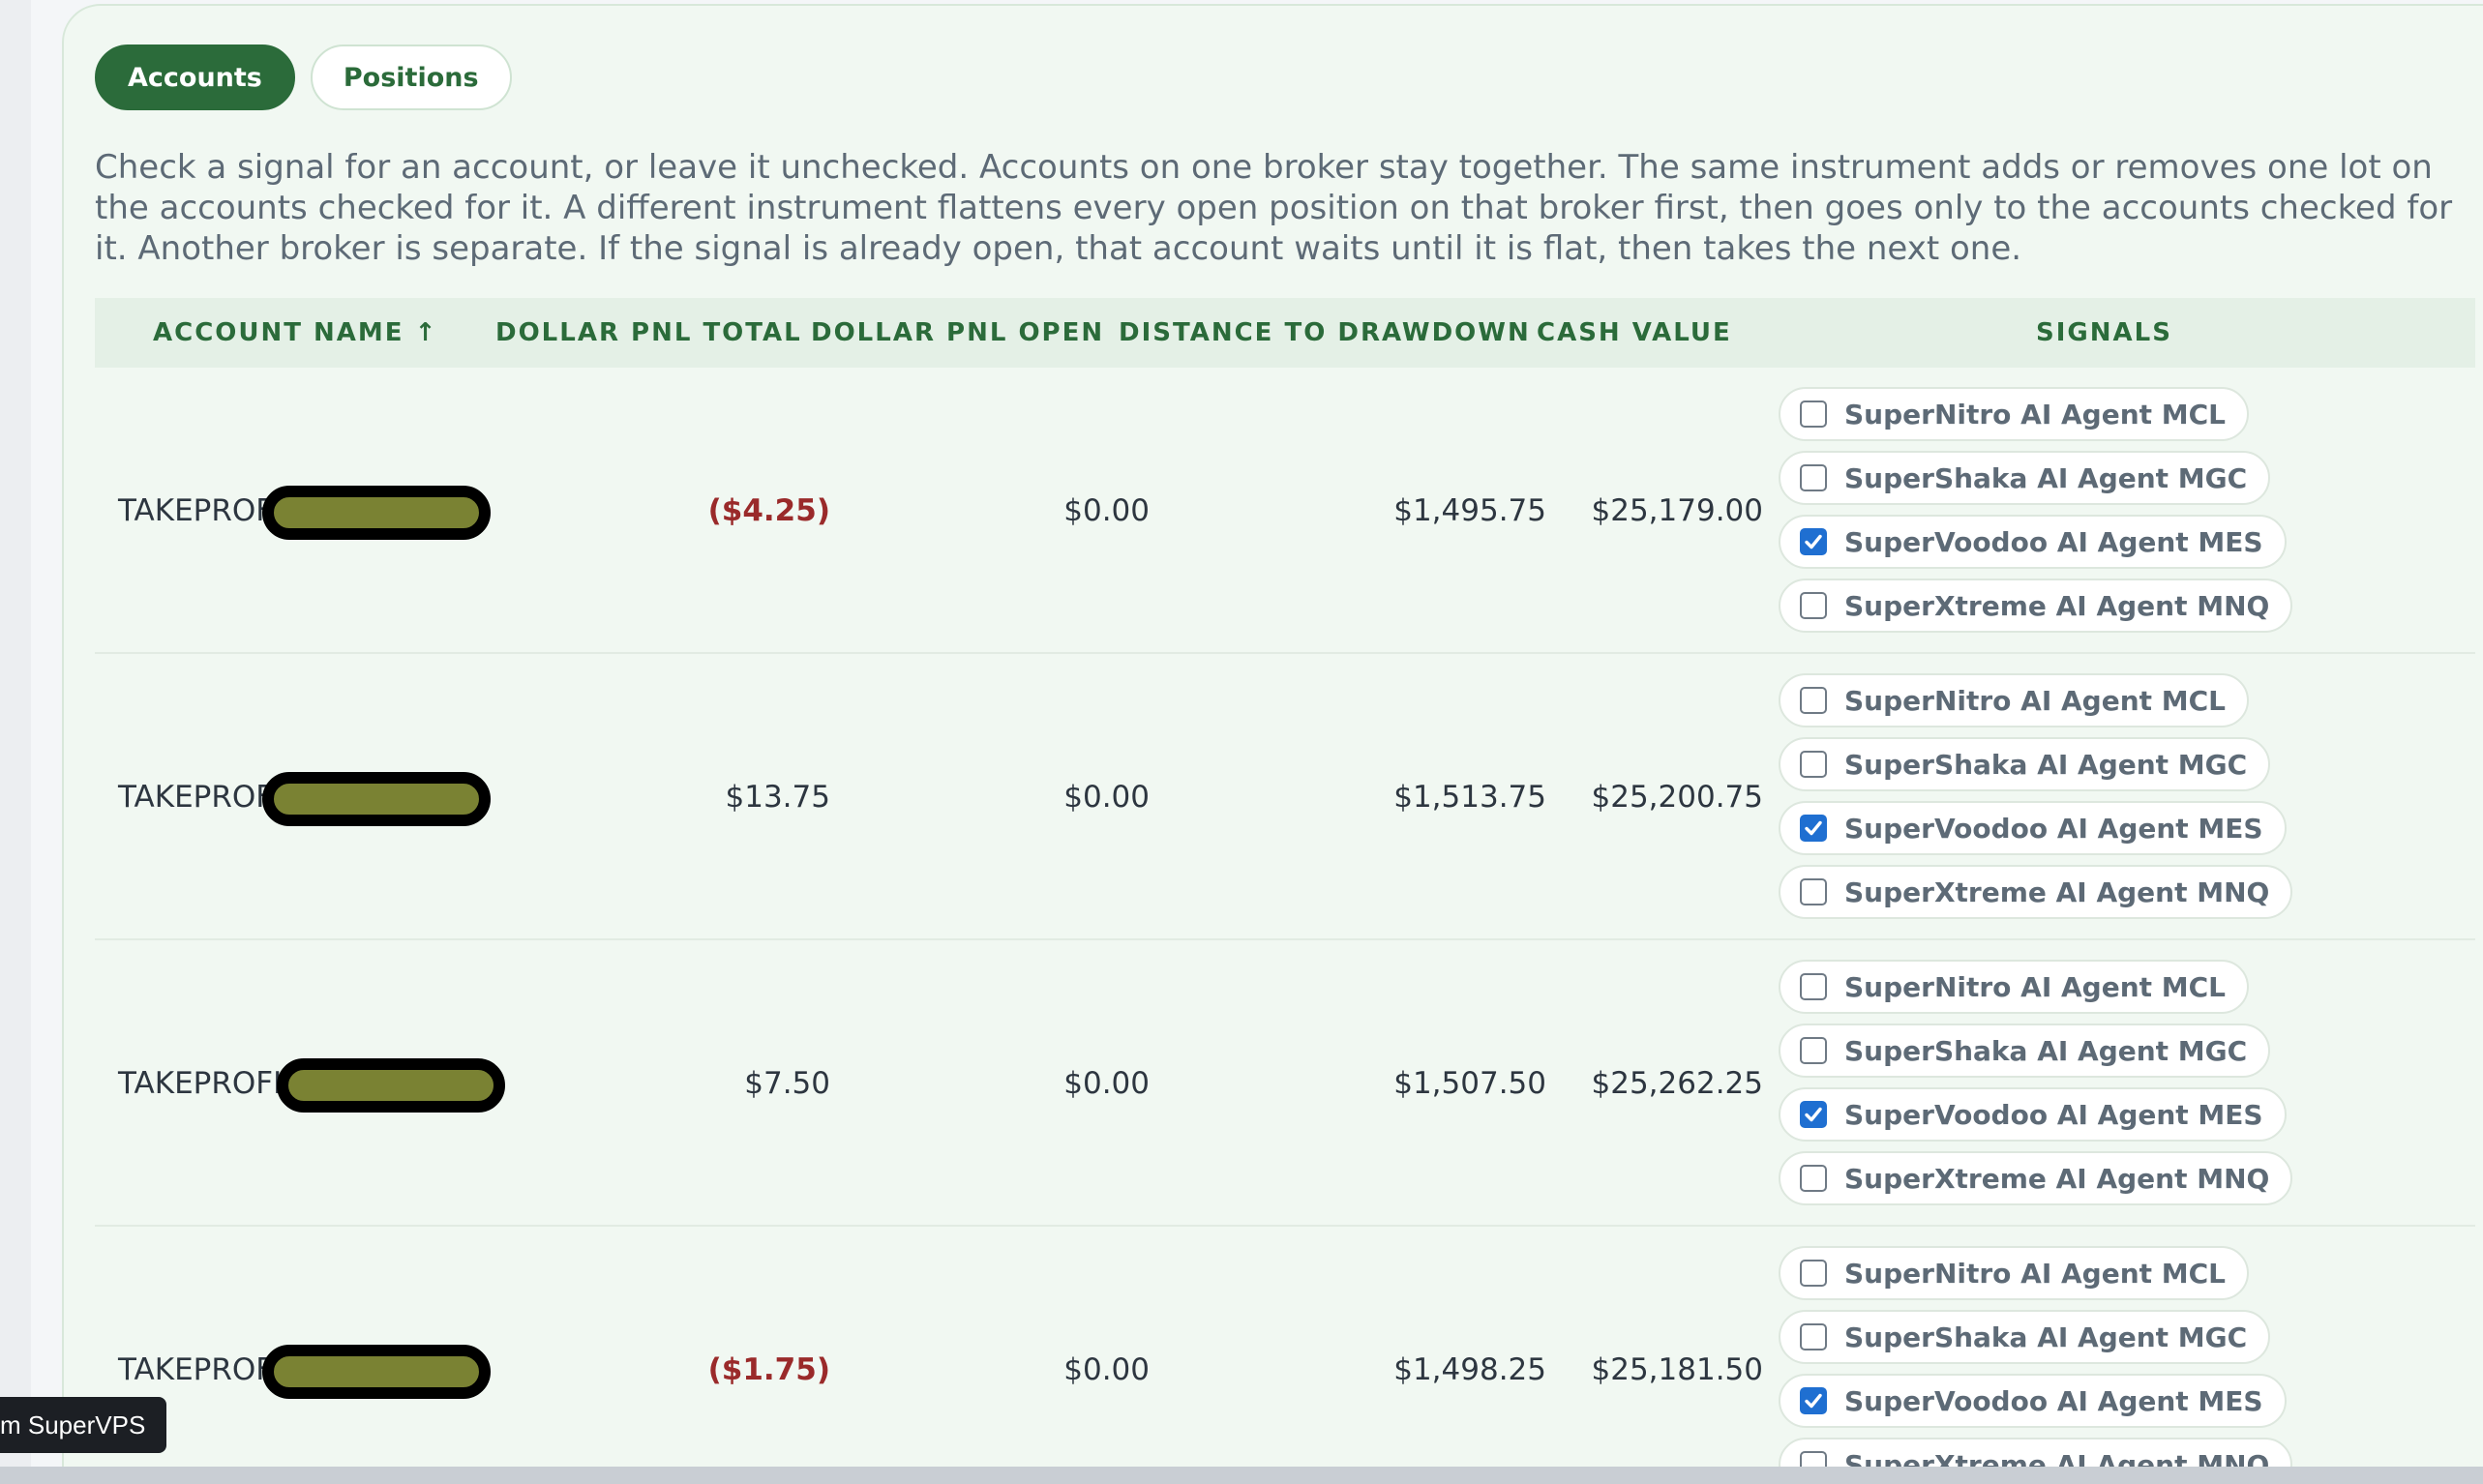  What do you see at coordinates (648, 333) in the screenshot?
I see `column-header-dollar-pnl-total: DOLLAR PNL TOTAL` at bounding box center [648, 333].